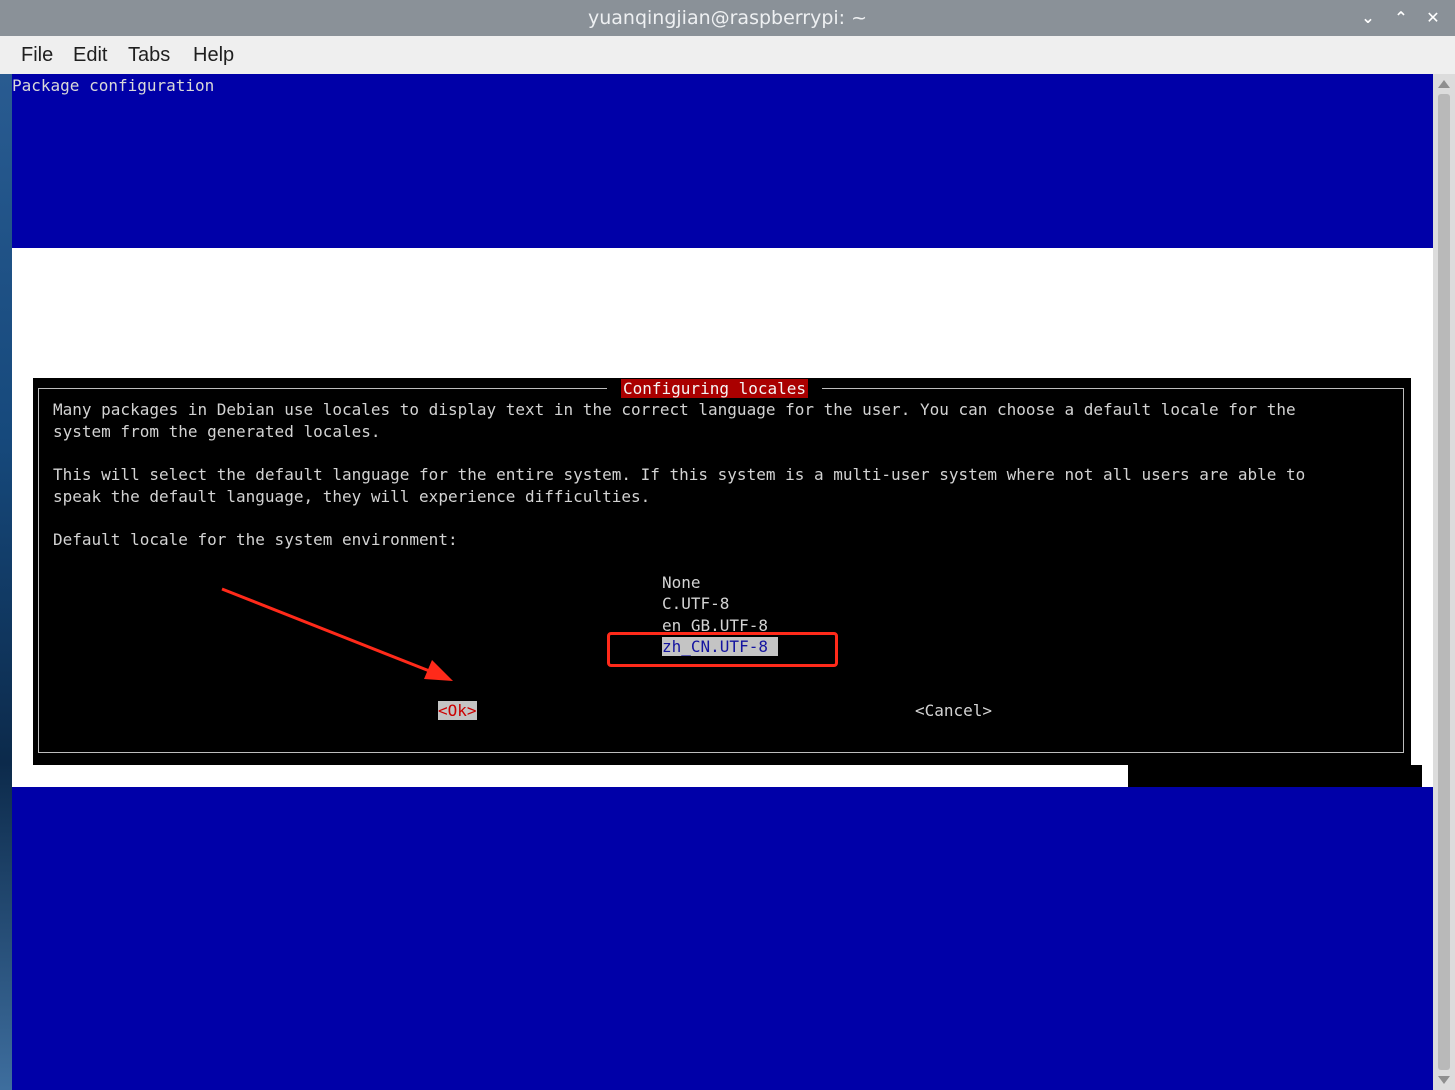 The width and height of the screenshot is (1455, 1090). I want to click on scroll-up-icon, so click(1444, 84).